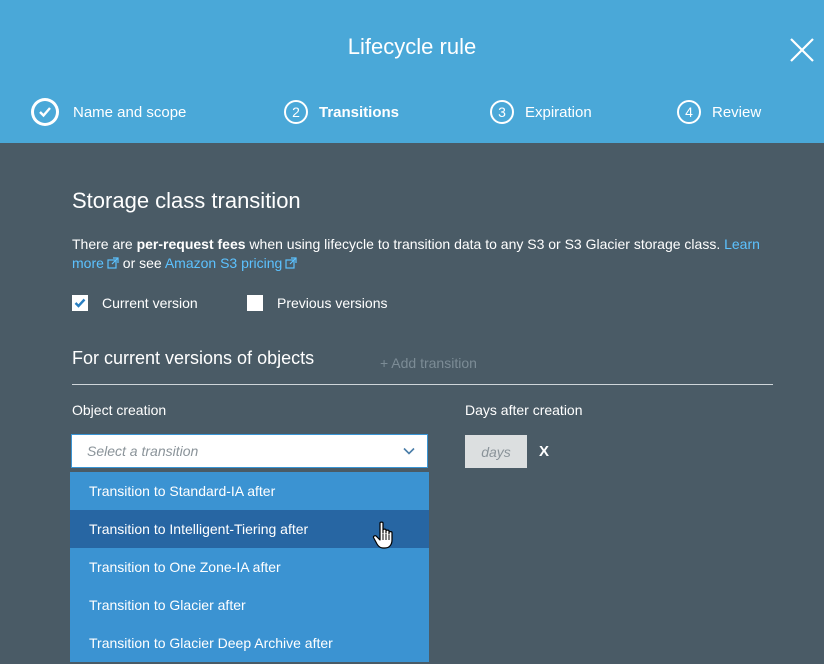 The height and width of the screenshot is (664, 824). What do you see at coordinates (141, 263) in the screenshot?
I see `desc-text: or see` at bounding box center [141, 263].